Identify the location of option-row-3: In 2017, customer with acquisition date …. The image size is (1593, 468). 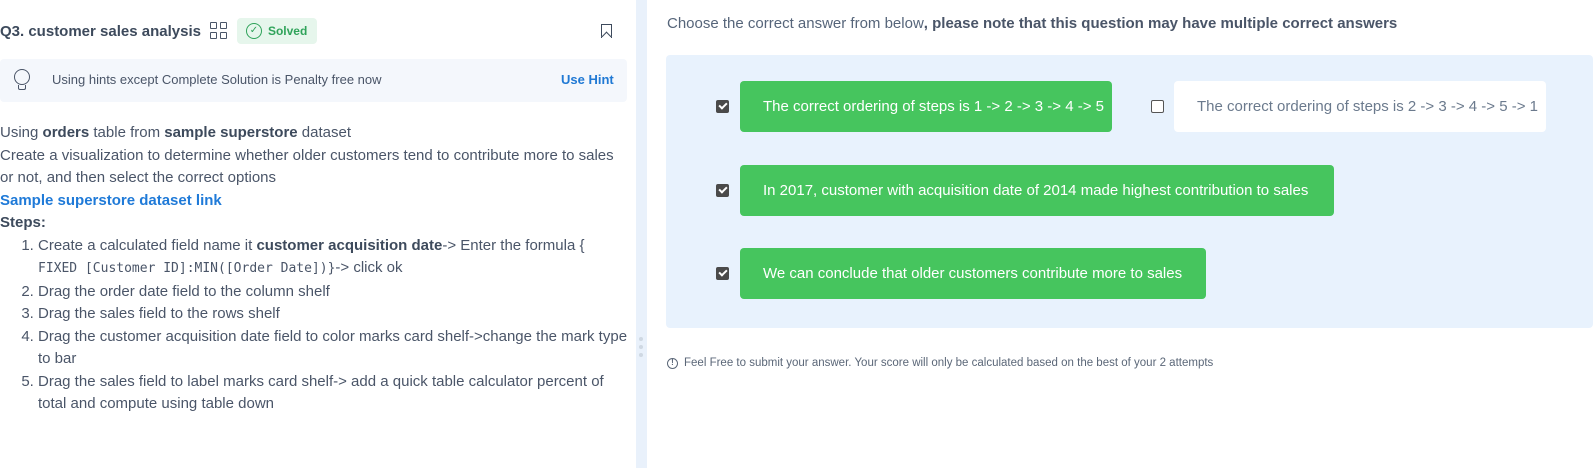
(1025, 190).